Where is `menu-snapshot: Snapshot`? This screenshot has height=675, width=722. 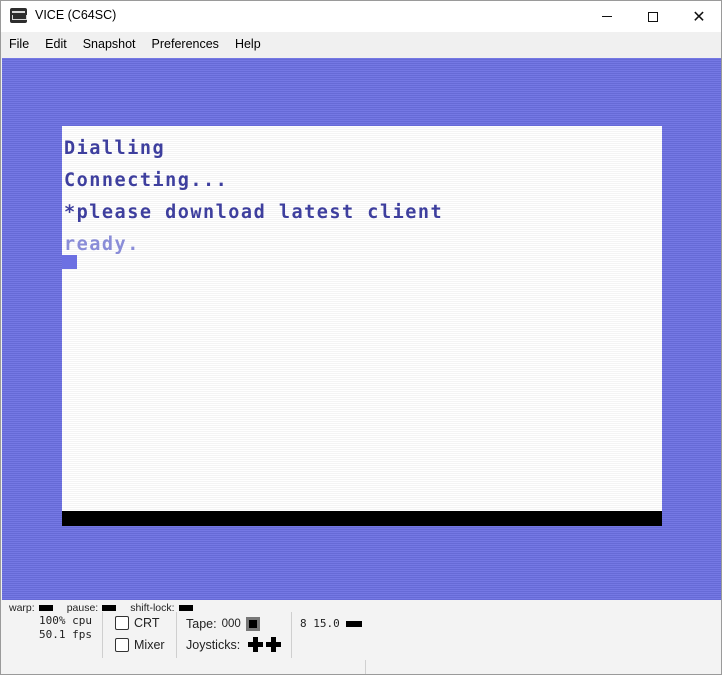
menu-snapshot: Snapshot is located at coordinates (109, 44).